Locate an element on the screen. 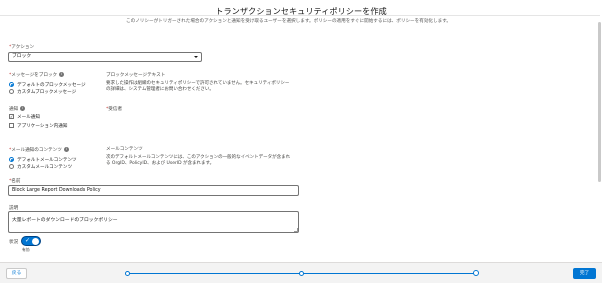 Image resolution: width=602 pixels, height=283 pixels. email-content-label: *メール通知のコンテンツ i is located at coordinates (39, 150).